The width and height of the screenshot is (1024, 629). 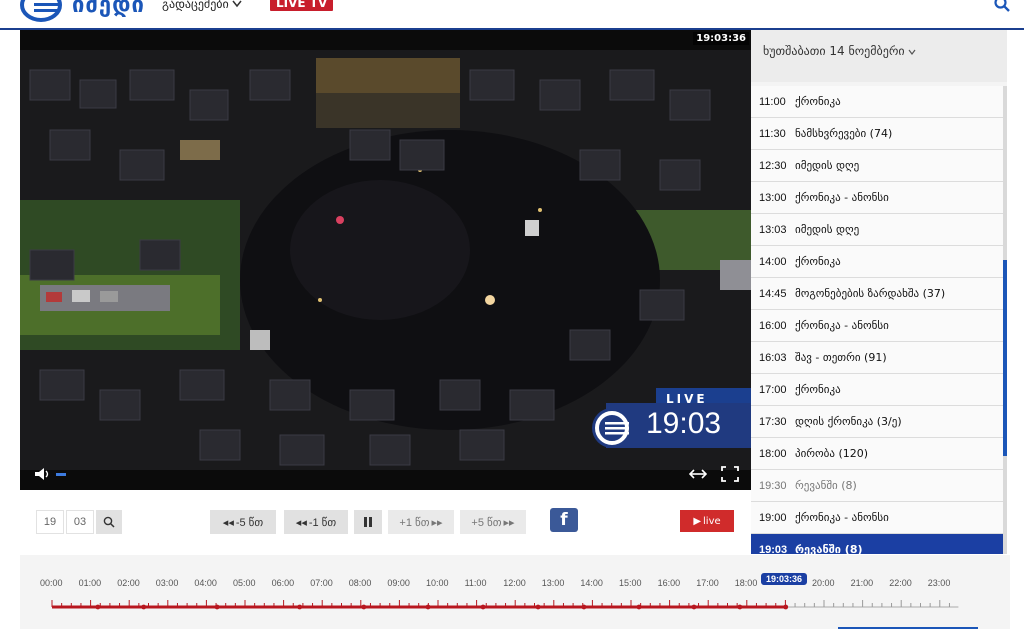 I want to click on schedule-item-time: 14:00, so click(x=773, y=261).